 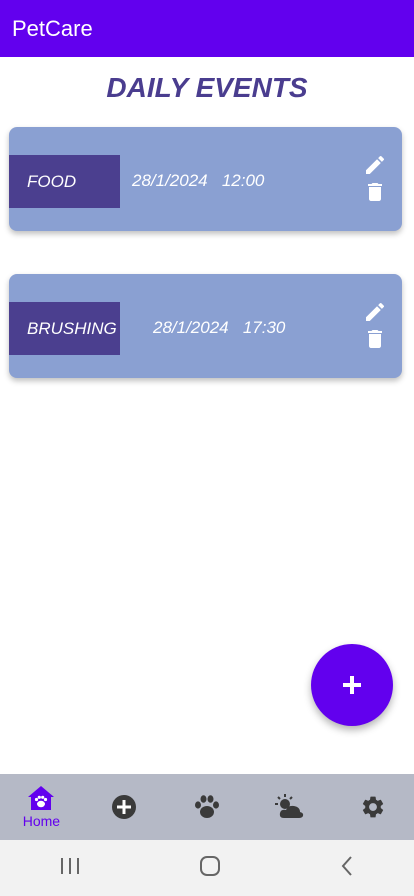 What do you see at coordinates (64, 328) in the screenshot?
I see `event-type: BRUSHING` at bounding box center [64, 328].